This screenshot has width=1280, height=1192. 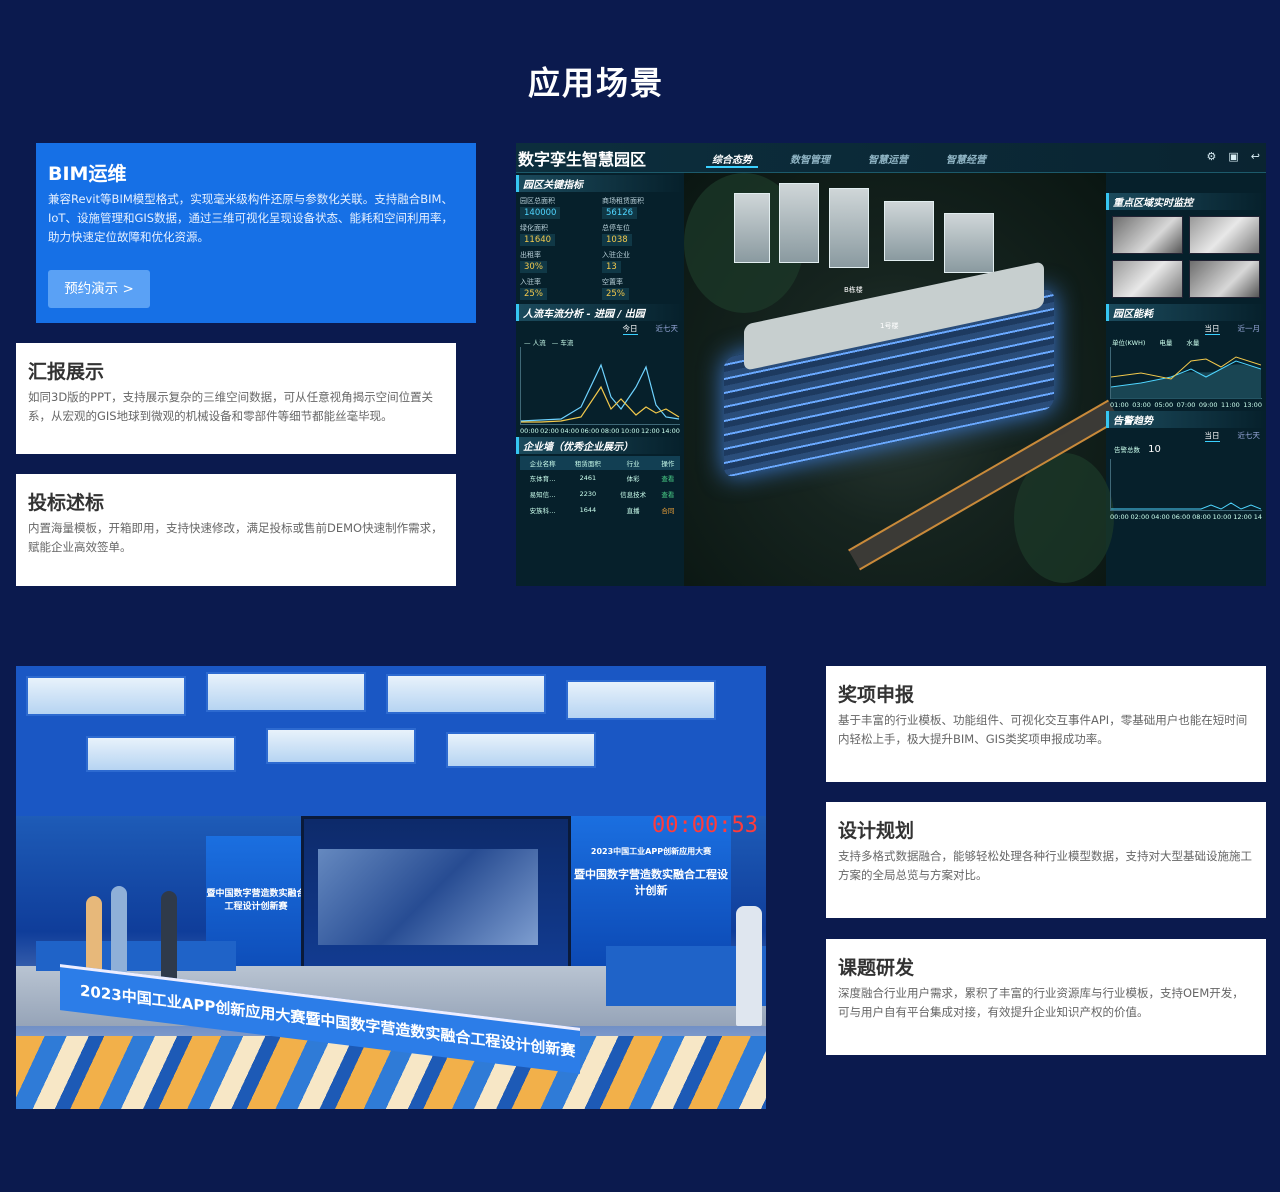 What do you see at coordinates (888, 160) in the screenshot?
I see `dashboard-tab: 智慧运营` at bounding box center [888, 160].